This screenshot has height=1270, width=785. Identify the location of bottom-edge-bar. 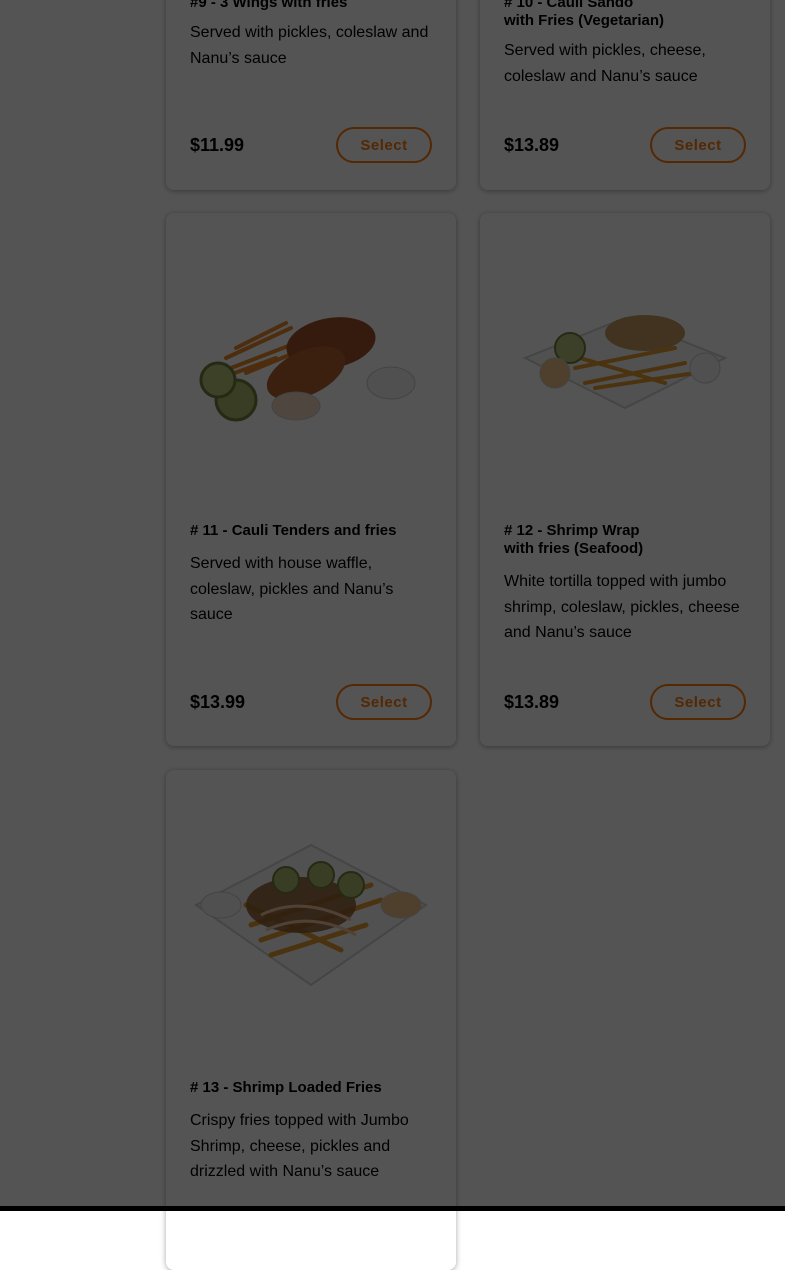
(392, 1208).